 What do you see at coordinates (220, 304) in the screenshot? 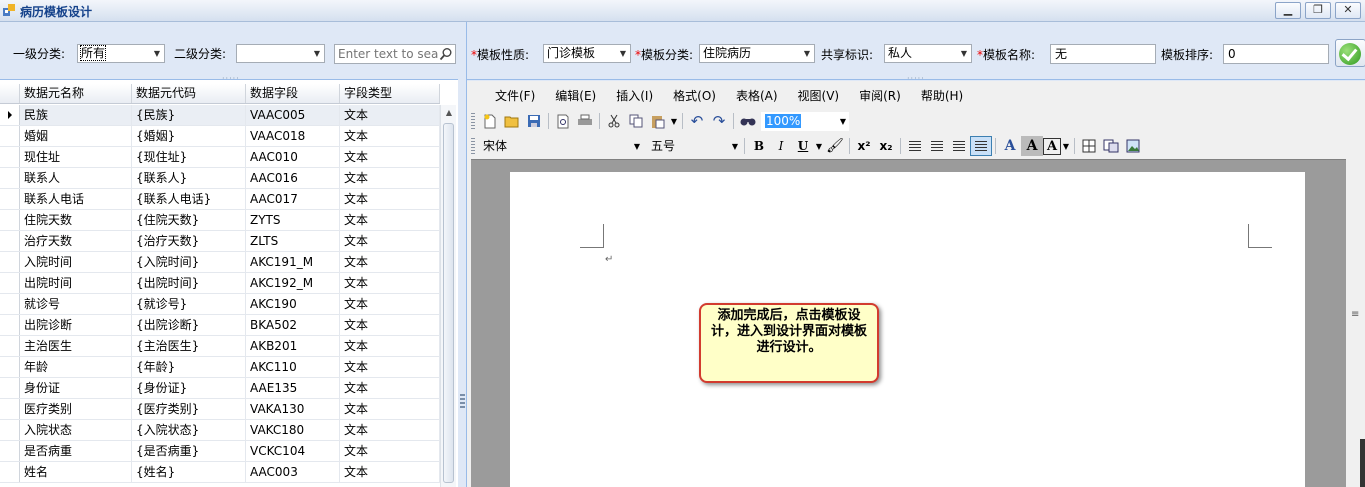
I see `table-row: 就诊号 {就诊号} AKC190 文本` at bounding box center [220, 304].